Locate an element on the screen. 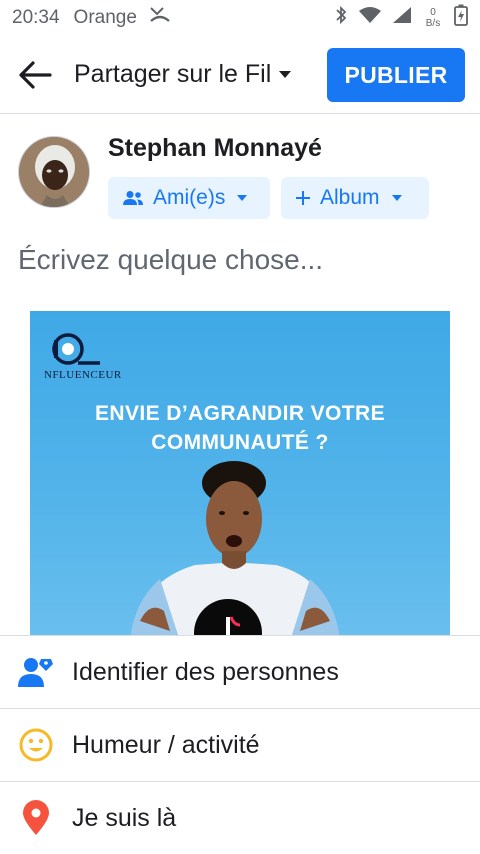  album-selector: Album is located at coordinates (355, 198).